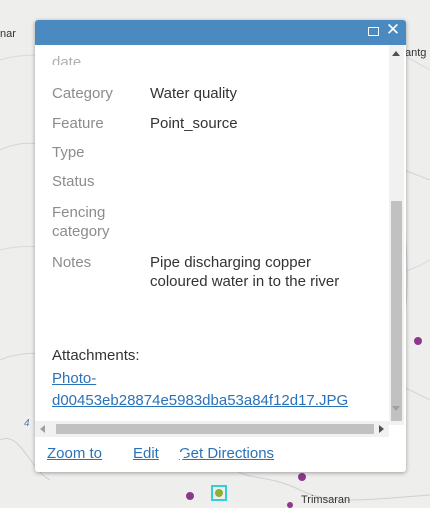 This screenshot has width=430, height=508. I want to click on popup-header: ✕, so click(220, 32).